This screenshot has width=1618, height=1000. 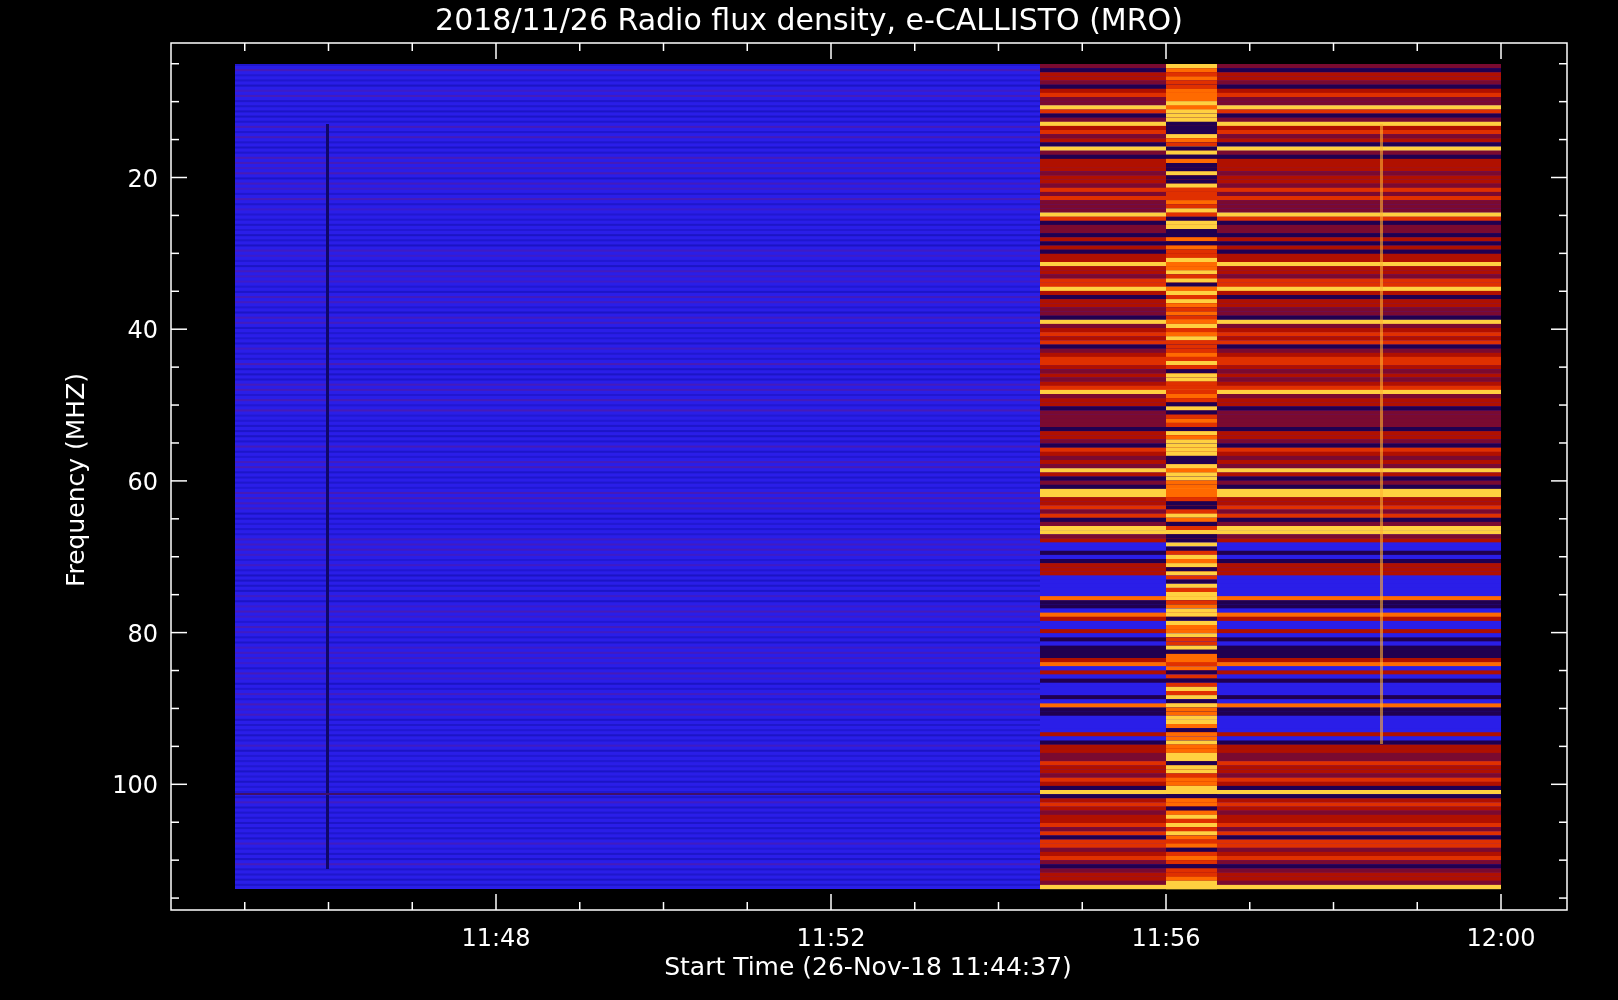 What do you see at coordinates (831, 938) in the screenshot?
I see `x-tick-label: 11:52` at bounding box center [831, 938].